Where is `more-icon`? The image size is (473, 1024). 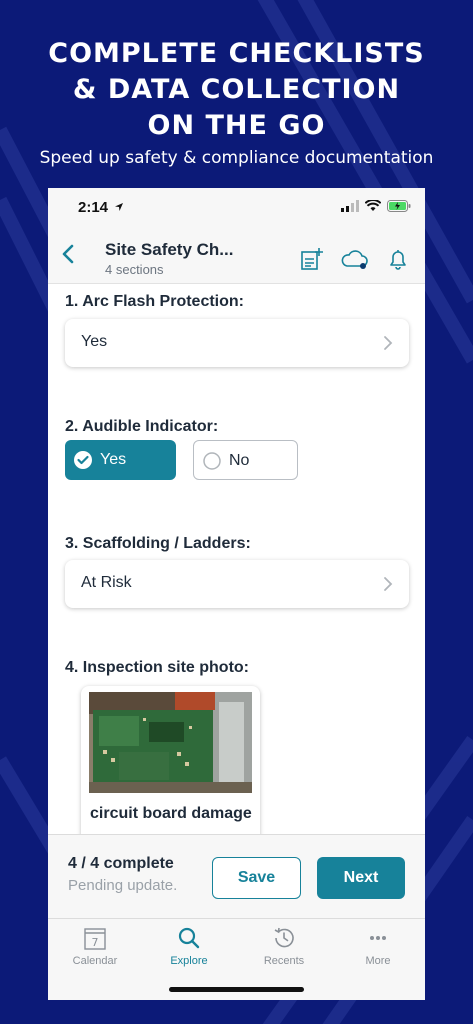
more-icon is located at coordinates (378, 938).